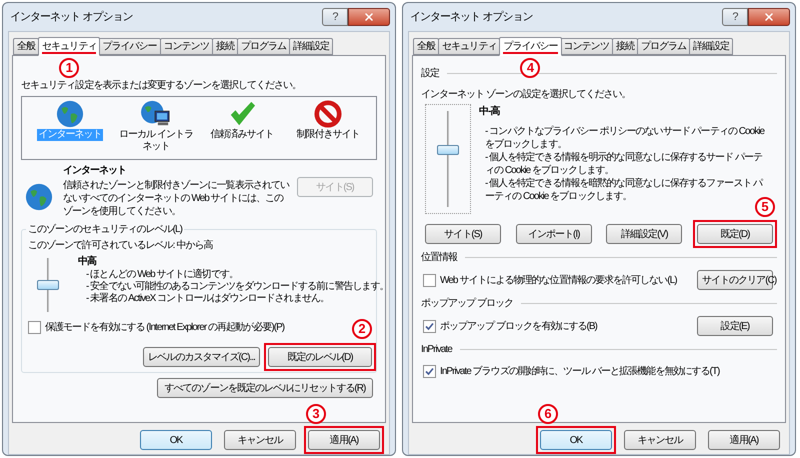 Image resolution: width=800 pixels, height=458 pixels. What do you see at coordinates (734, 234) in the screenshot?
I see `dialog-button: 既定(D)` at bounding box center [734, 234].